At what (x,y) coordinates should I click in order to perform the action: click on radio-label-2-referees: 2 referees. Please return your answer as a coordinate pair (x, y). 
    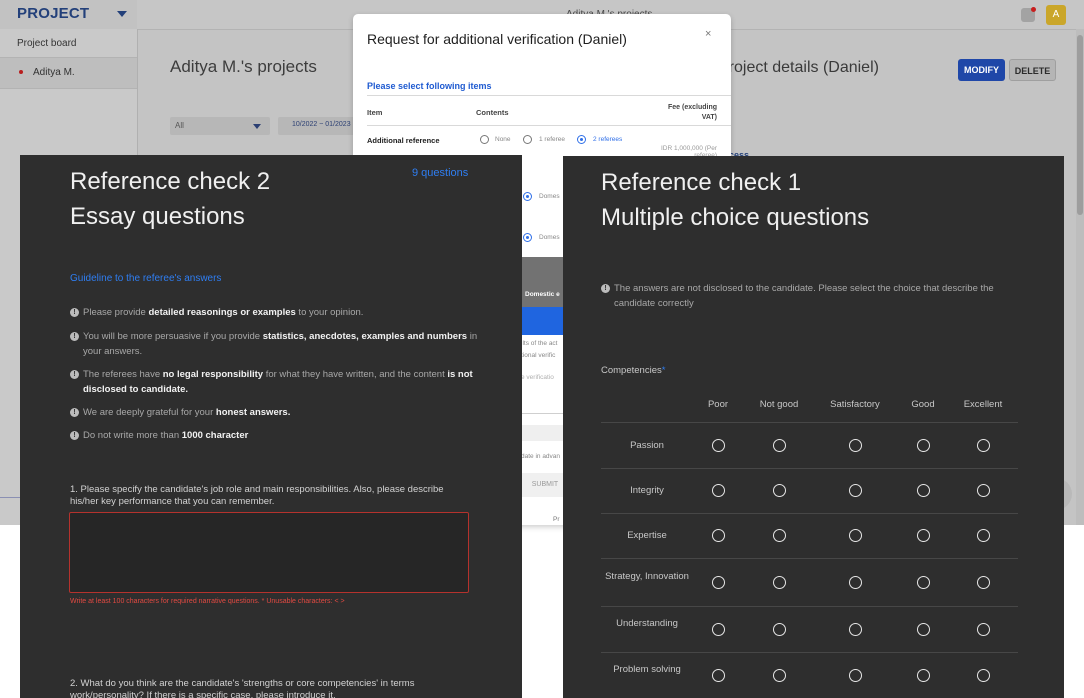
    Looking at the image, I should click on (607, 139).